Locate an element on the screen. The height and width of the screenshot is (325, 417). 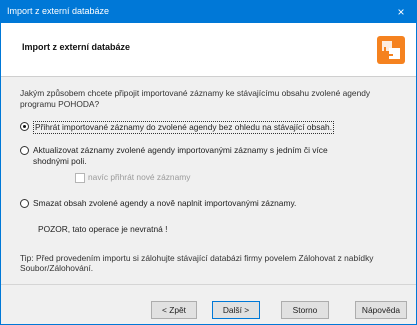
footer-divider is located at coordinates (208, 284).